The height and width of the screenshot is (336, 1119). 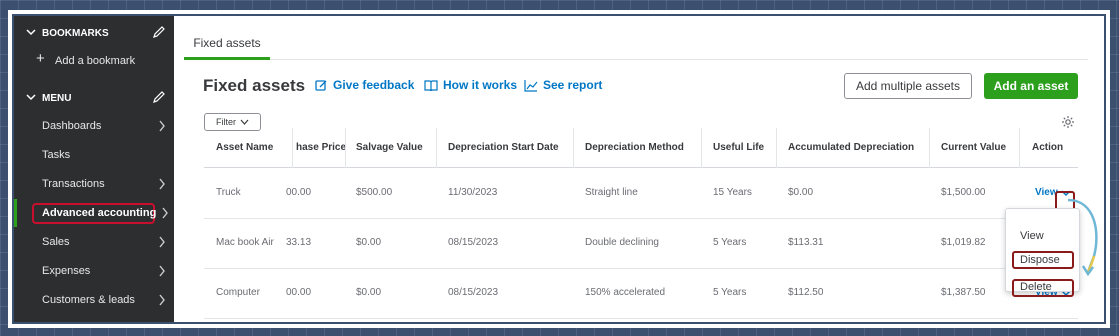 I want to click on sidebar-item-label: Tasks, so click(x=56, y=155).